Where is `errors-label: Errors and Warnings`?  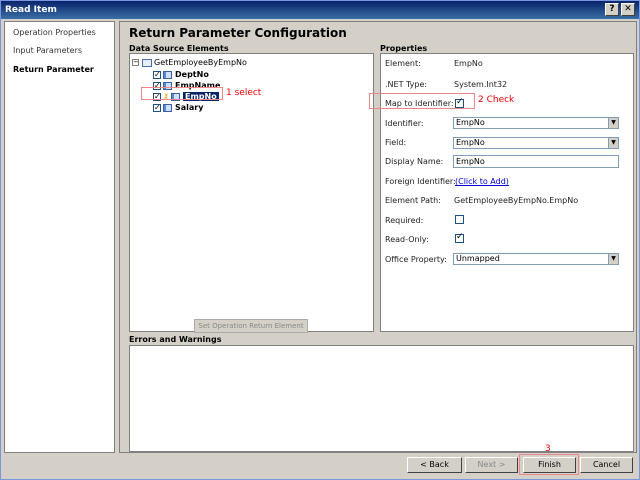 errors-label: Errors and Warnings is located at coordinates (175, 339).